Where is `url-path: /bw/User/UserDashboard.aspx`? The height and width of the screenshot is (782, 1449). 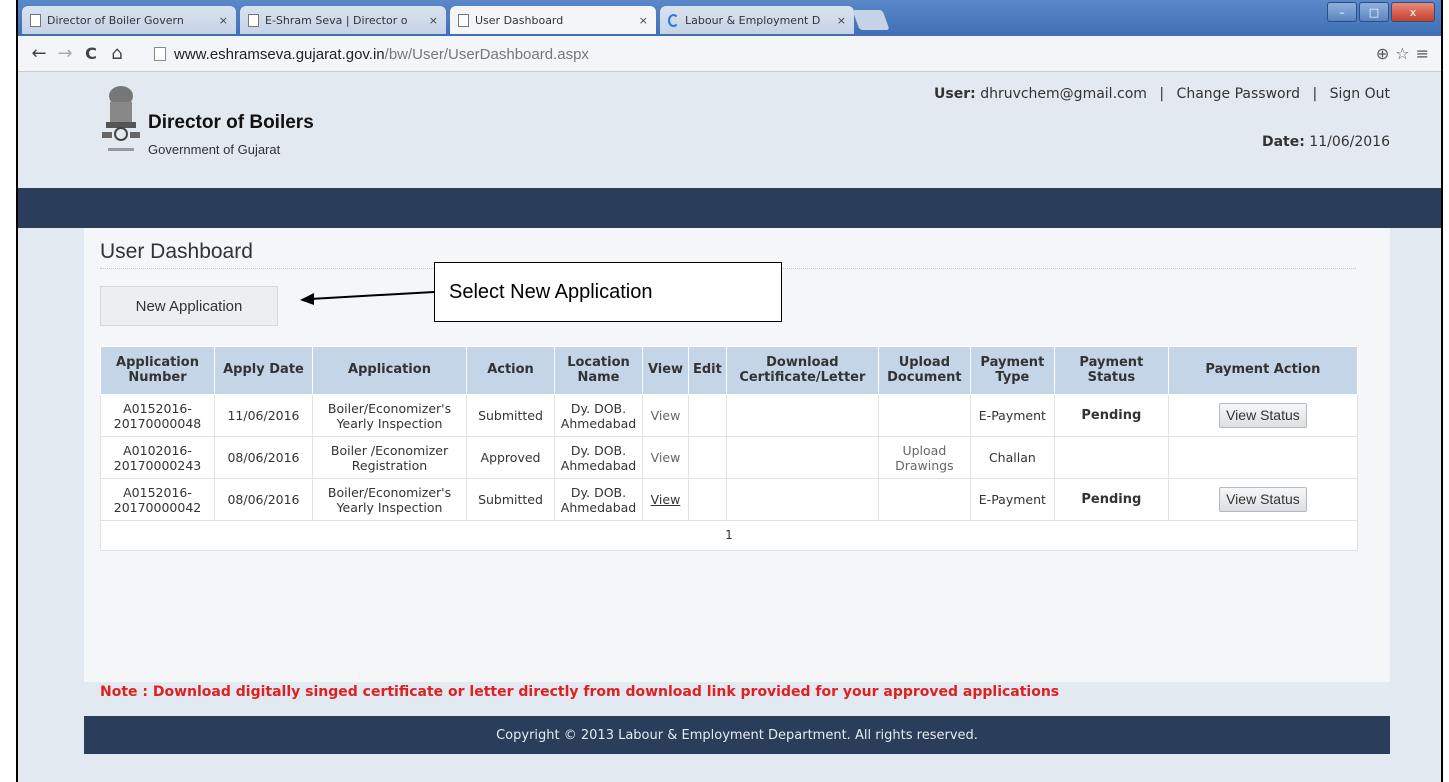
url-path: /bw/User/UserDashboard.aspx is located at coordinates (486, 54).